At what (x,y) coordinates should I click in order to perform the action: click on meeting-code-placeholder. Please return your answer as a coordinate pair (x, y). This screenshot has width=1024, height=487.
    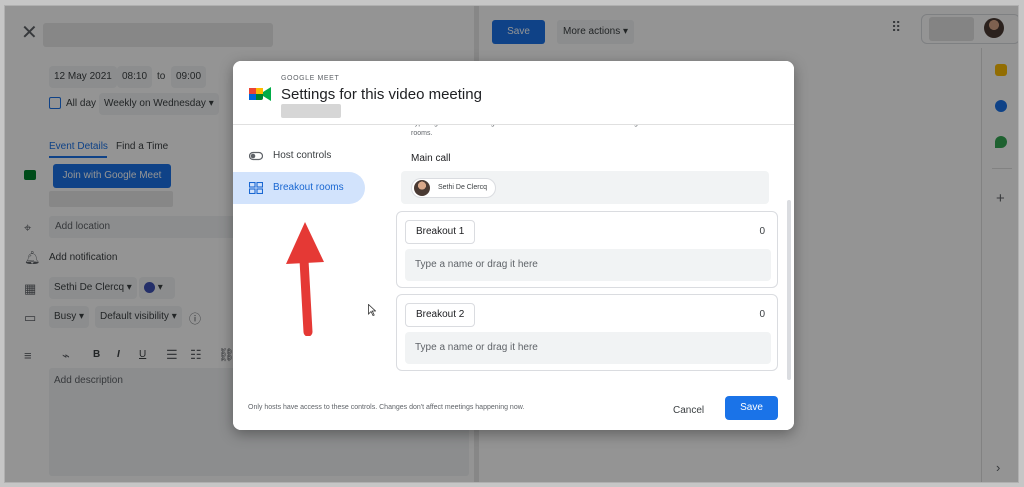
    Looking at the image, I should click on (311, 111).